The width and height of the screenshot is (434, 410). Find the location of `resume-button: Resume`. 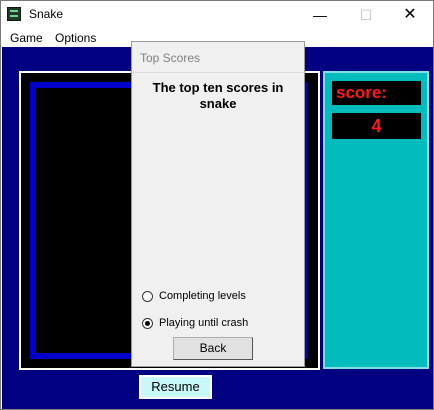

resume-button: Resume is located at coordinates (175, 387).